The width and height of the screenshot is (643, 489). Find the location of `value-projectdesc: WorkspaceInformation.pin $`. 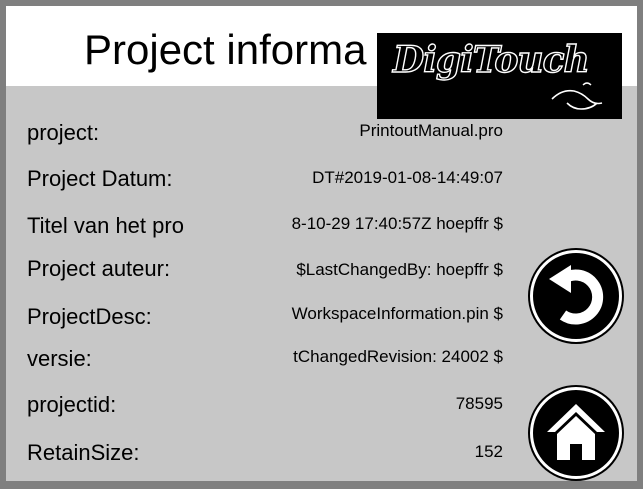

value-projectdesc: WorkspaceInformation.pin $ is located at coordinates (397, 313).